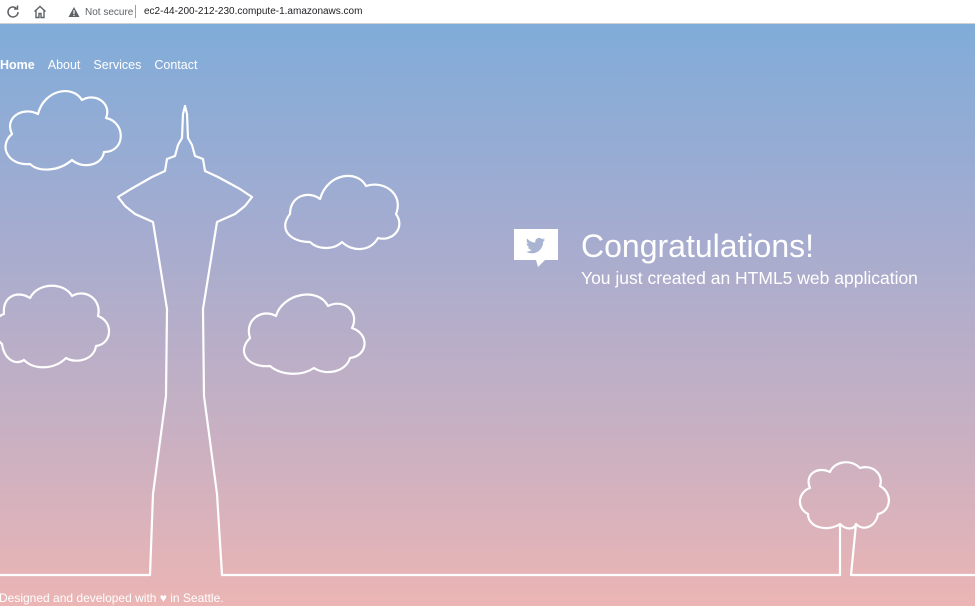  Describe the element at coordinates (80, 598) in the screenshot. I see `footer-text-before: Designed and developed with` at that location.